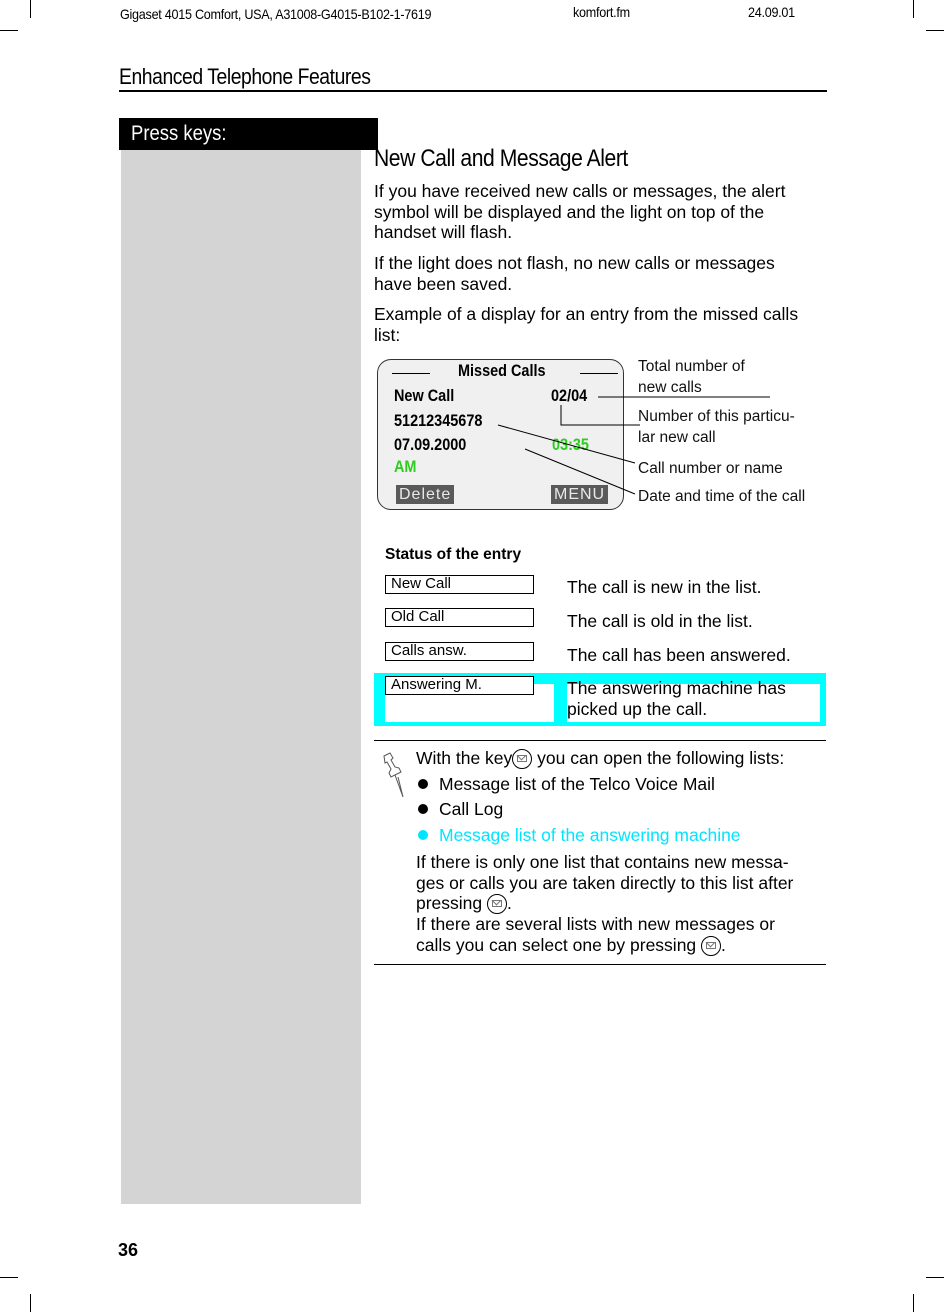  What do you see at coordinates (679, 655) in the screenshot?
I see `status-desc-calls-answ: The call has been answered.` at bounding box center [679, 655].